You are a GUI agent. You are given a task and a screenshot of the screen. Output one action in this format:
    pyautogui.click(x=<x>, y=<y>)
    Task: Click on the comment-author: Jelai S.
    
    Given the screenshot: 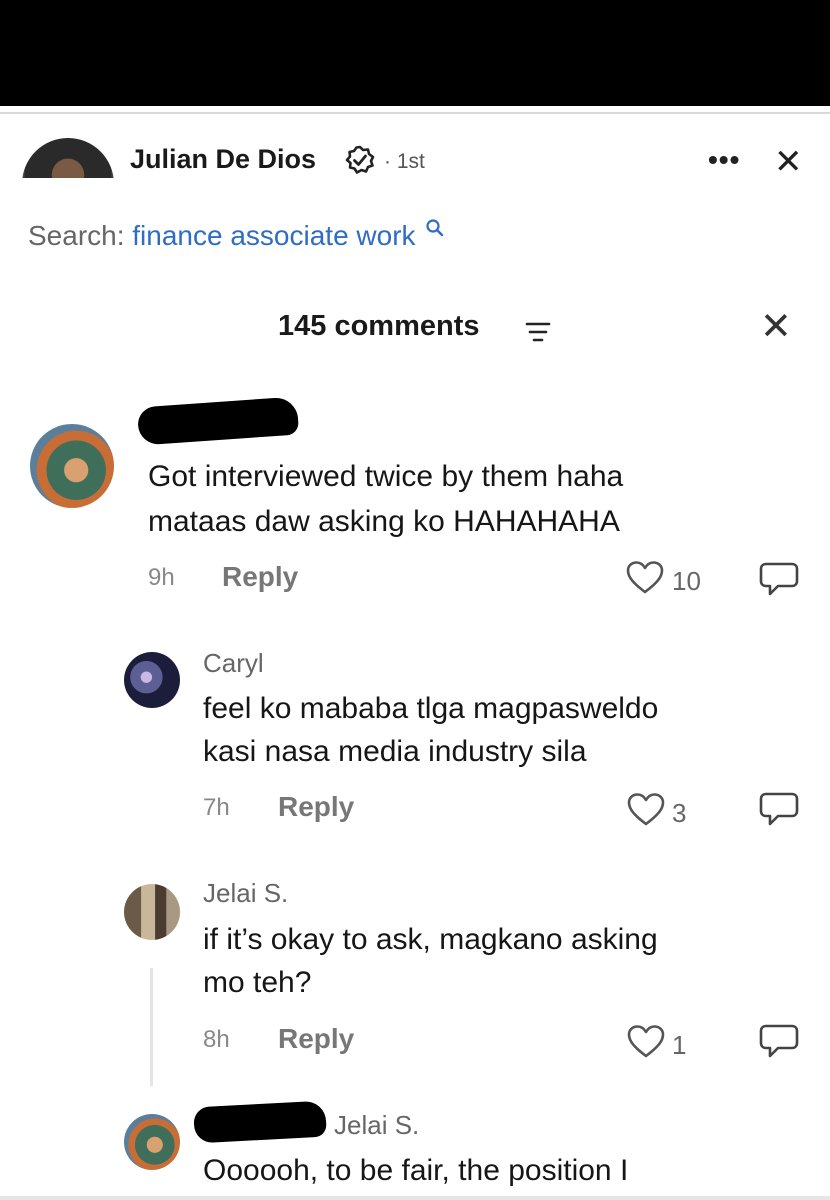 What is the action you would take?
    pyautogui.click(x=245, y=893)
    